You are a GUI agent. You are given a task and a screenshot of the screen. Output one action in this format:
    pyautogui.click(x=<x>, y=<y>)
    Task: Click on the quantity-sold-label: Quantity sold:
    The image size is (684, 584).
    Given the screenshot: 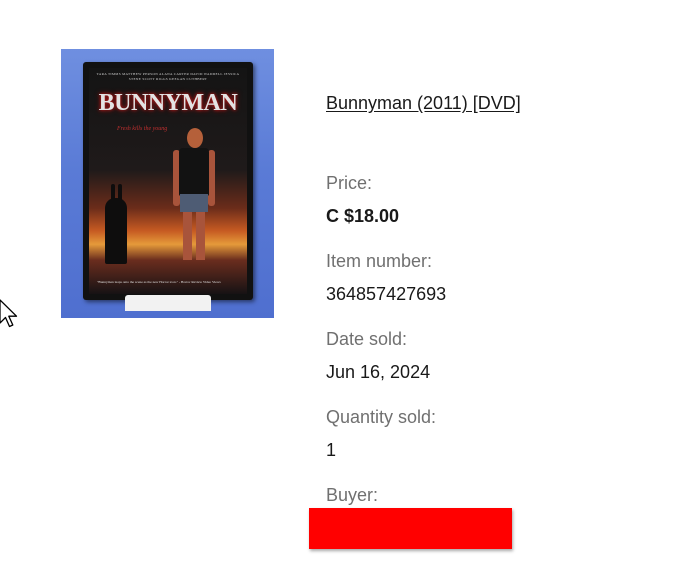 What is the action you would take?
    pyautogui.click(x=381, y=417)
    